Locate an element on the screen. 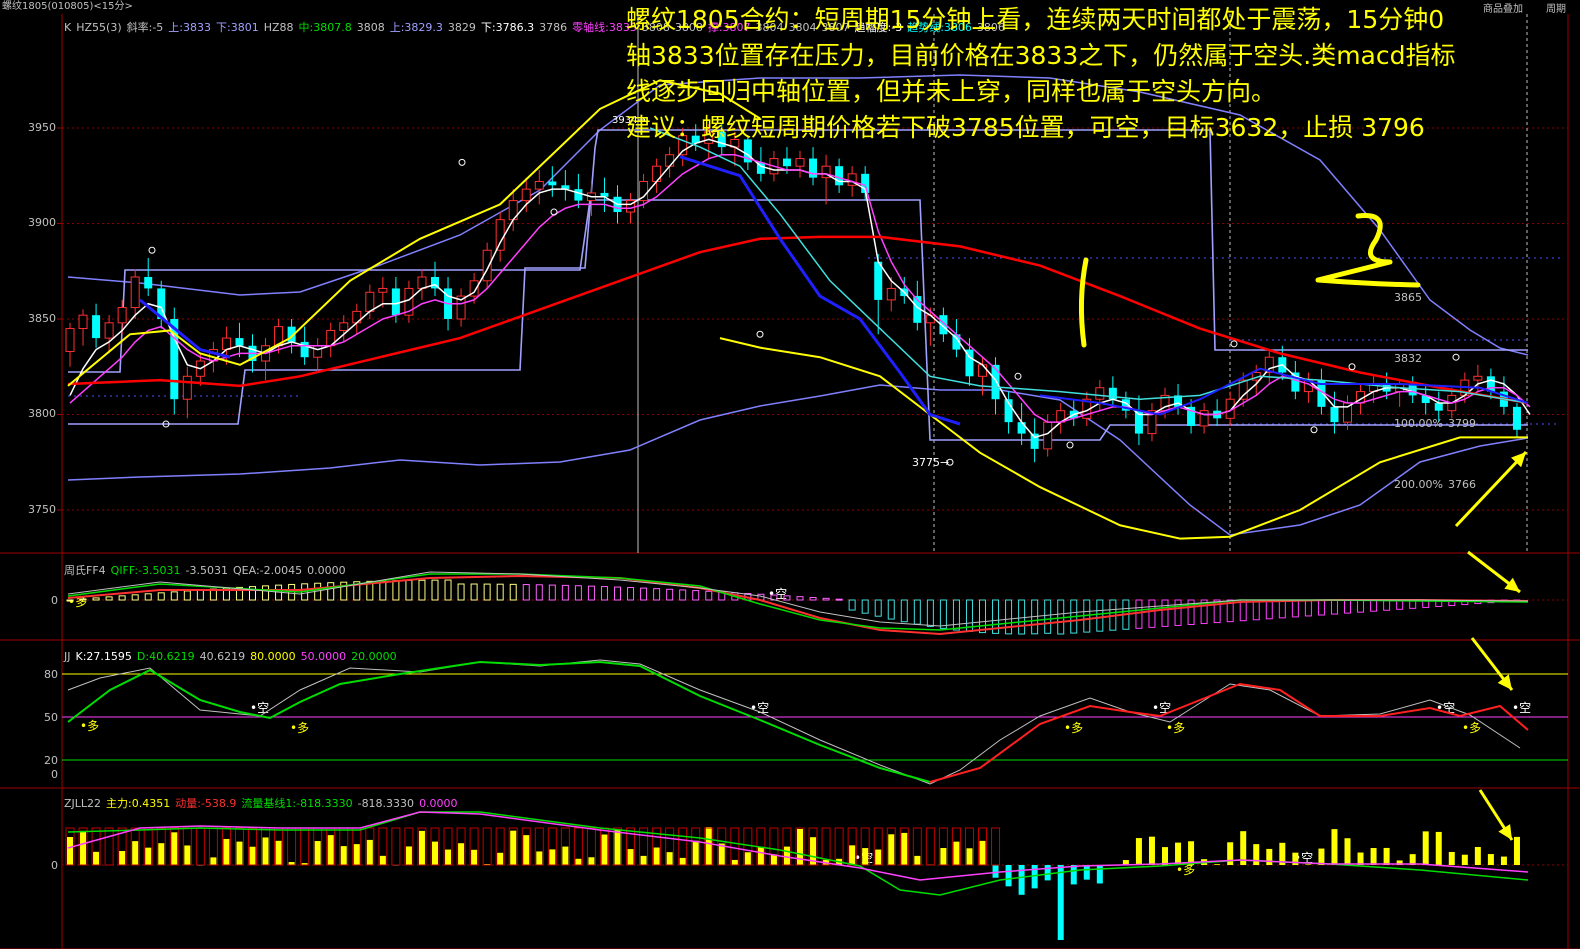 This screenshot has height=949, width=1580. fib-200-percent: 200.00% is located at coordinates (1418, 484).